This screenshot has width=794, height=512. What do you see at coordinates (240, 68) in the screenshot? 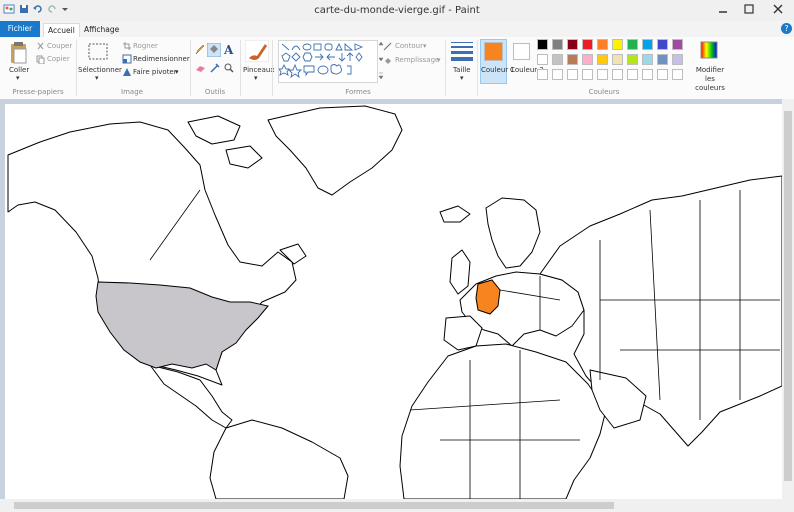
I see `separator` at bounding box center [240, 68].